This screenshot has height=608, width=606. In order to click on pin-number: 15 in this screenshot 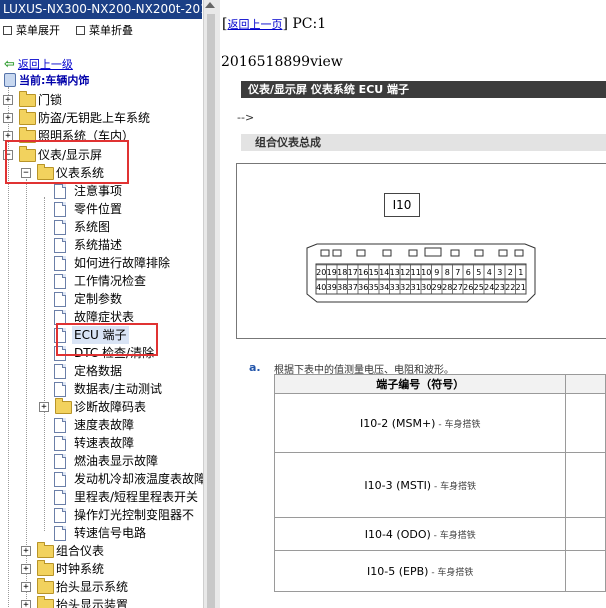, I will do `click(374, 272)`.